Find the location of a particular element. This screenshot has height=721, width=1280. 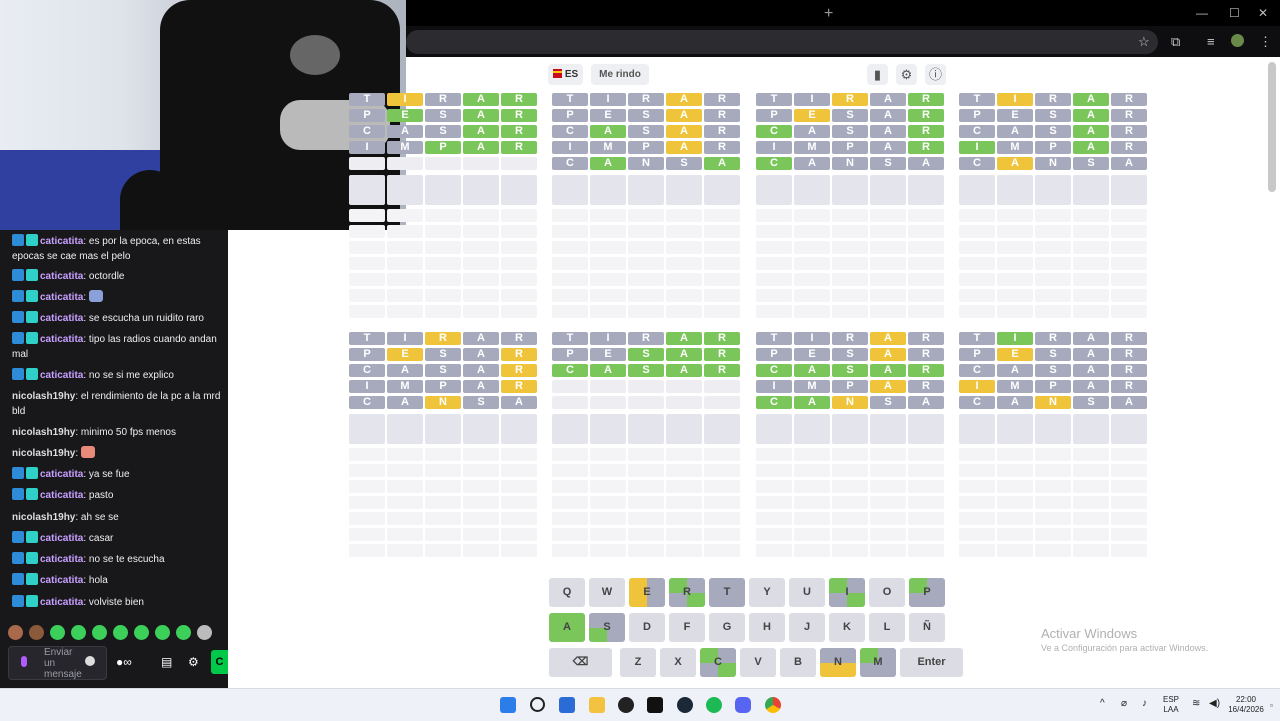

volume-icon: ◀) is located at coordinates (1214, 704).